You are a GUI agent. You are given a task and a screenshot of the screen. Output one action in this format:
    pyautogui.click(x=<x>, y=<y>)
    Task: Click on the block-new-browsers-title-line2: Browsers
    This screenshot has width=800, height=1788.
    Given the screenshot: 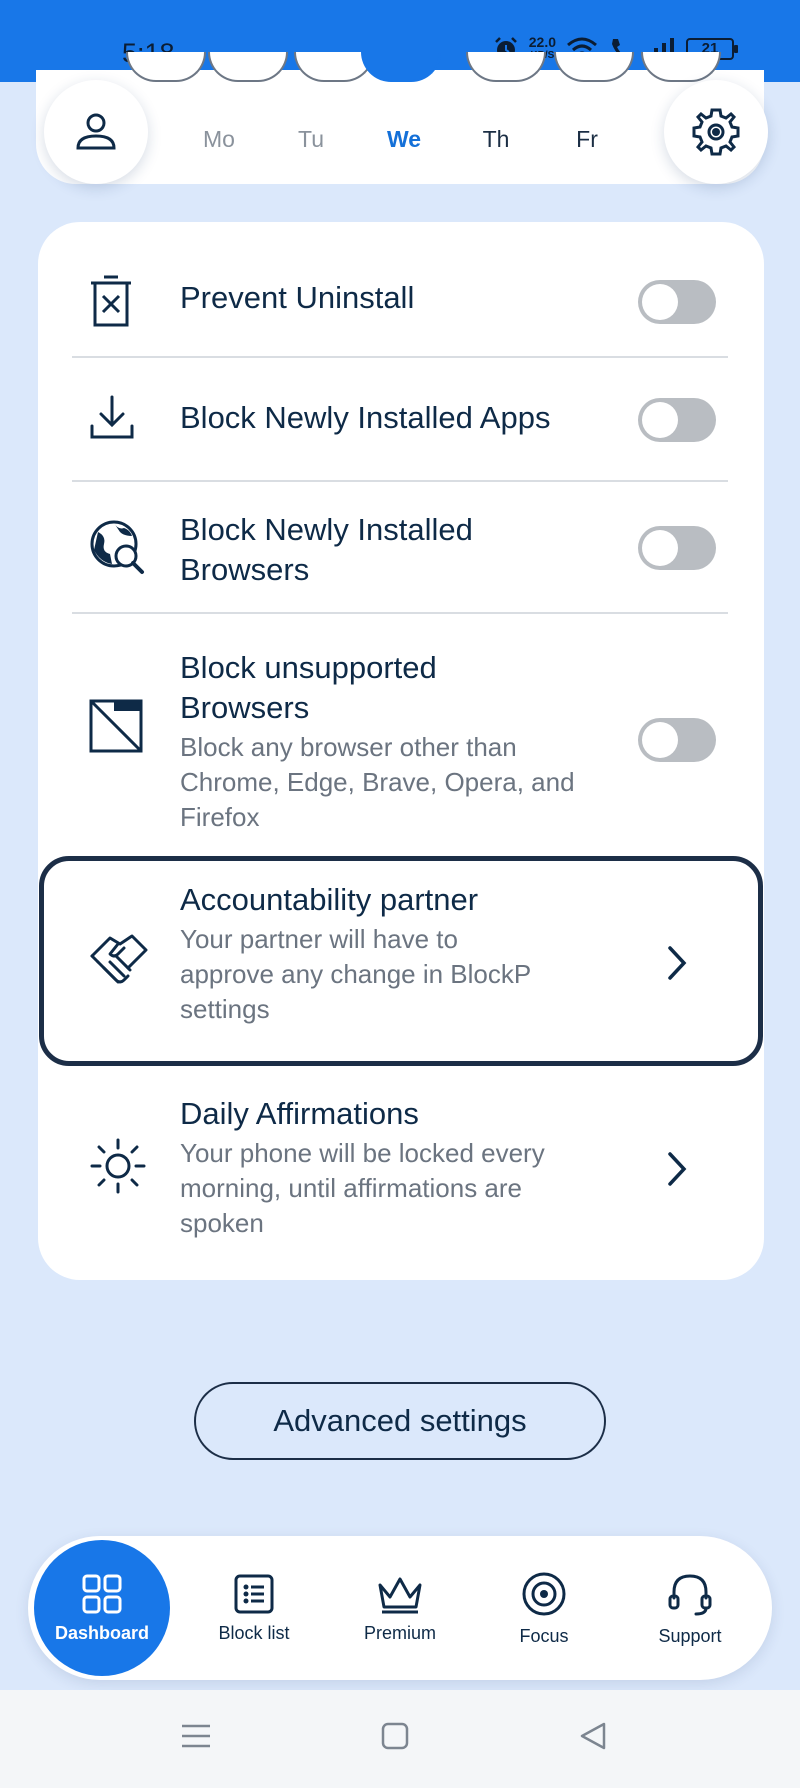 What is the action you would take?
    pyautogui.click(x=245, y=569)
    